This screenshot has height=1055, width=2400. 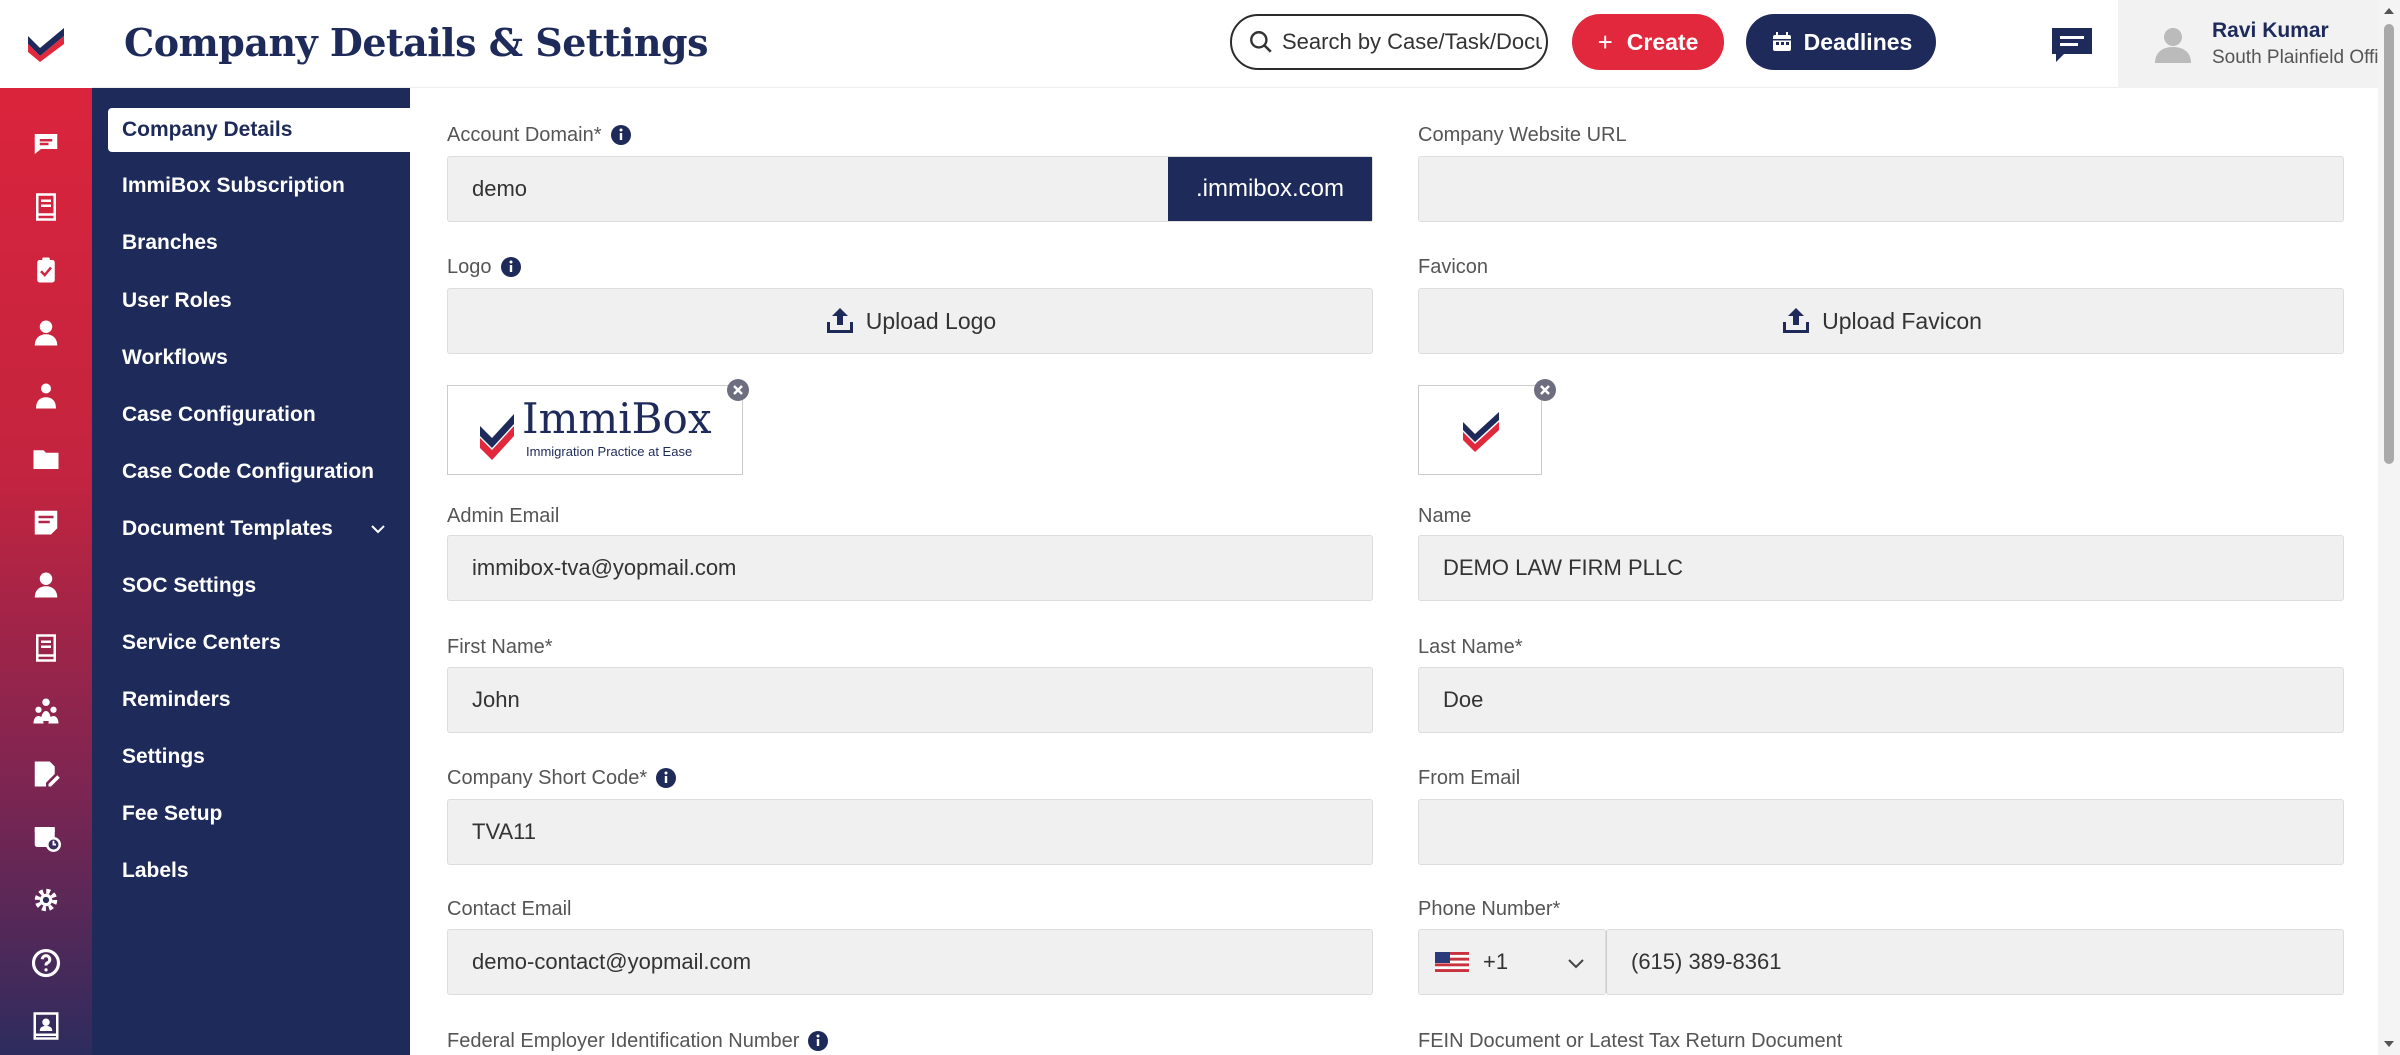 What do you see at coordinates (604, 567) in the screenshot?
I see `input-value: immibox-tva@yopmail.com` at bounding box center [604, 567].